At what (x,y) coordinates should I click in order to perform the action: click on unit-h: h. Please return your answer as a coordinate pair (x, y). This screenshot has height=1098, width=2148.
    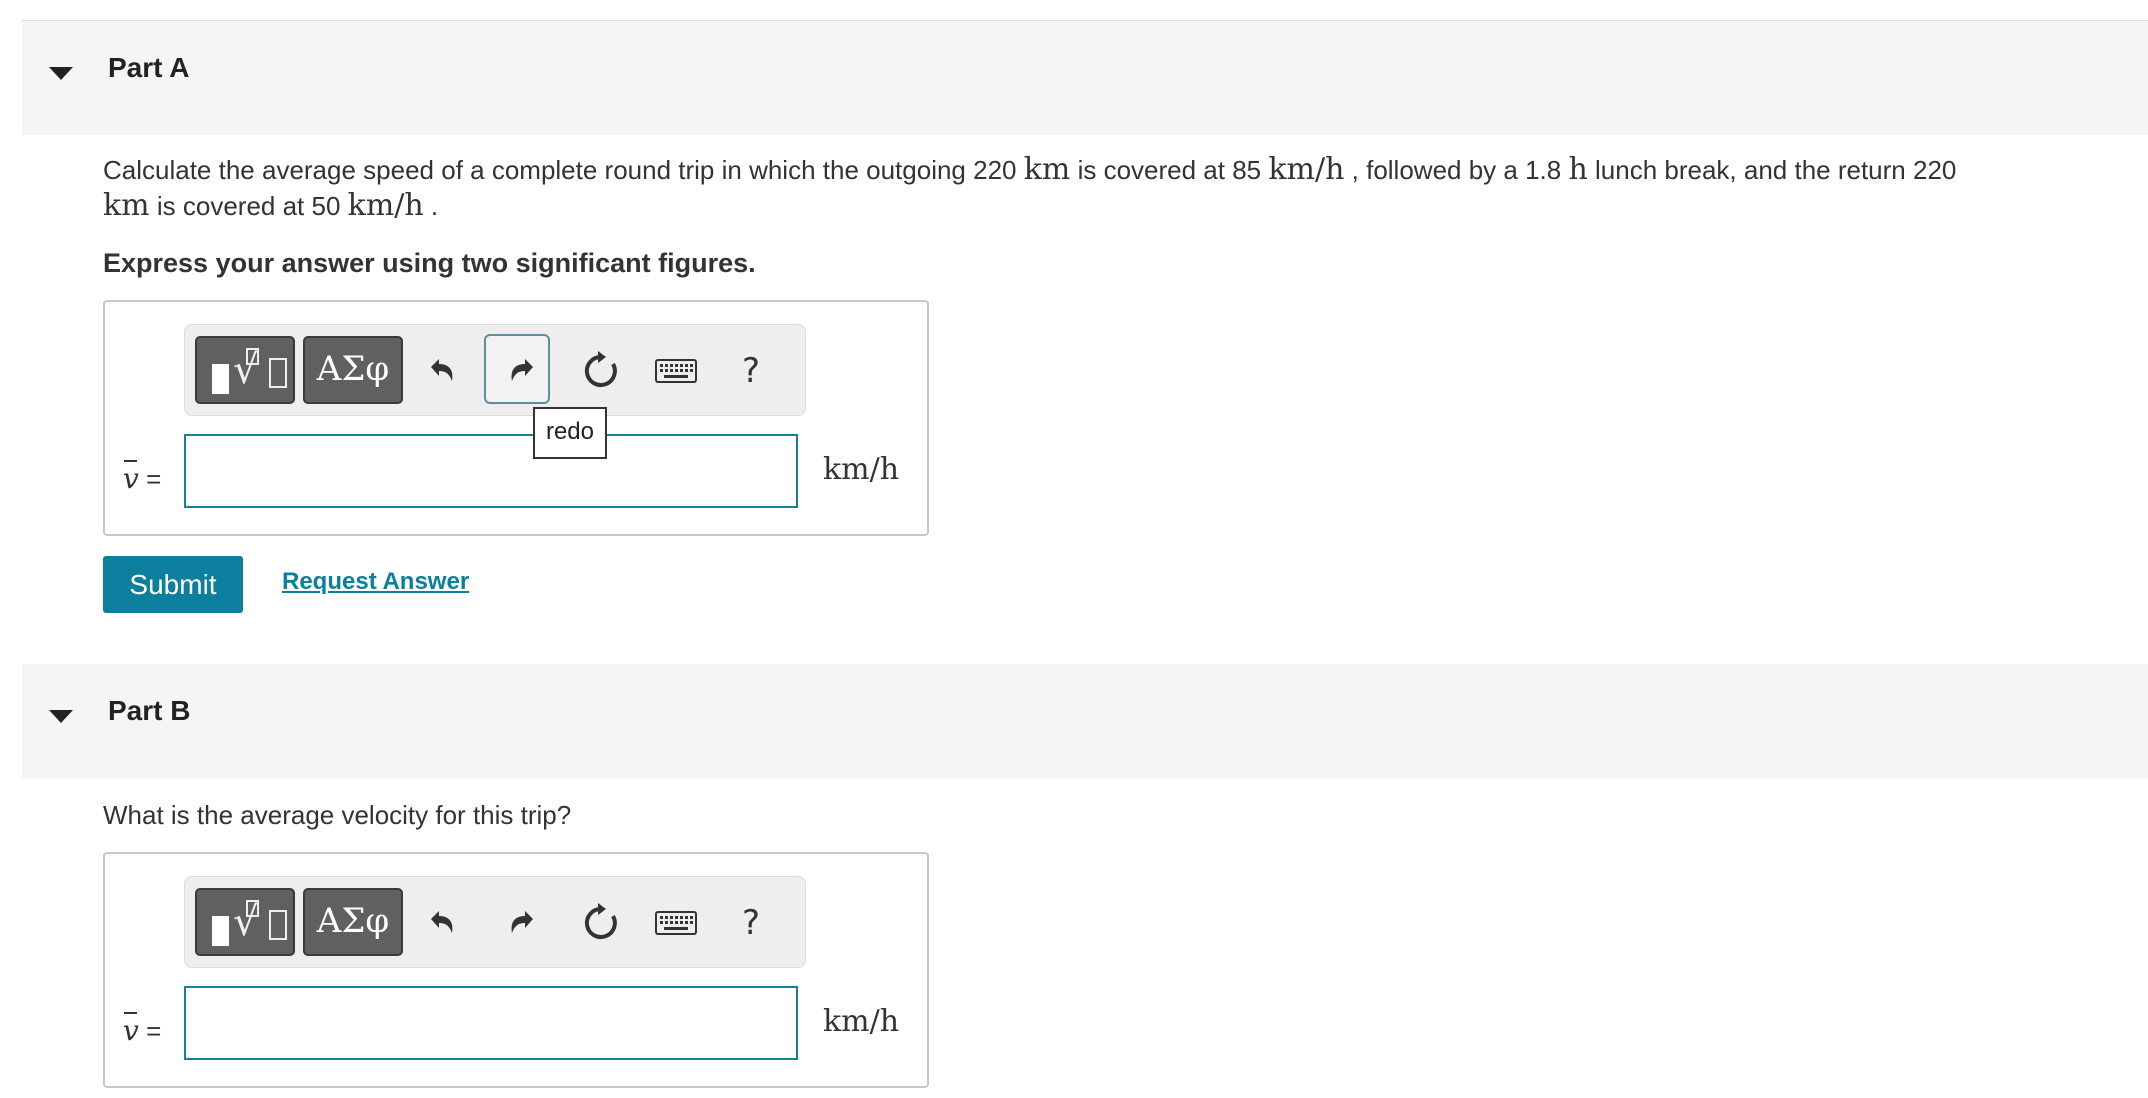
    Looking at the image, I should click on (1578, 169).